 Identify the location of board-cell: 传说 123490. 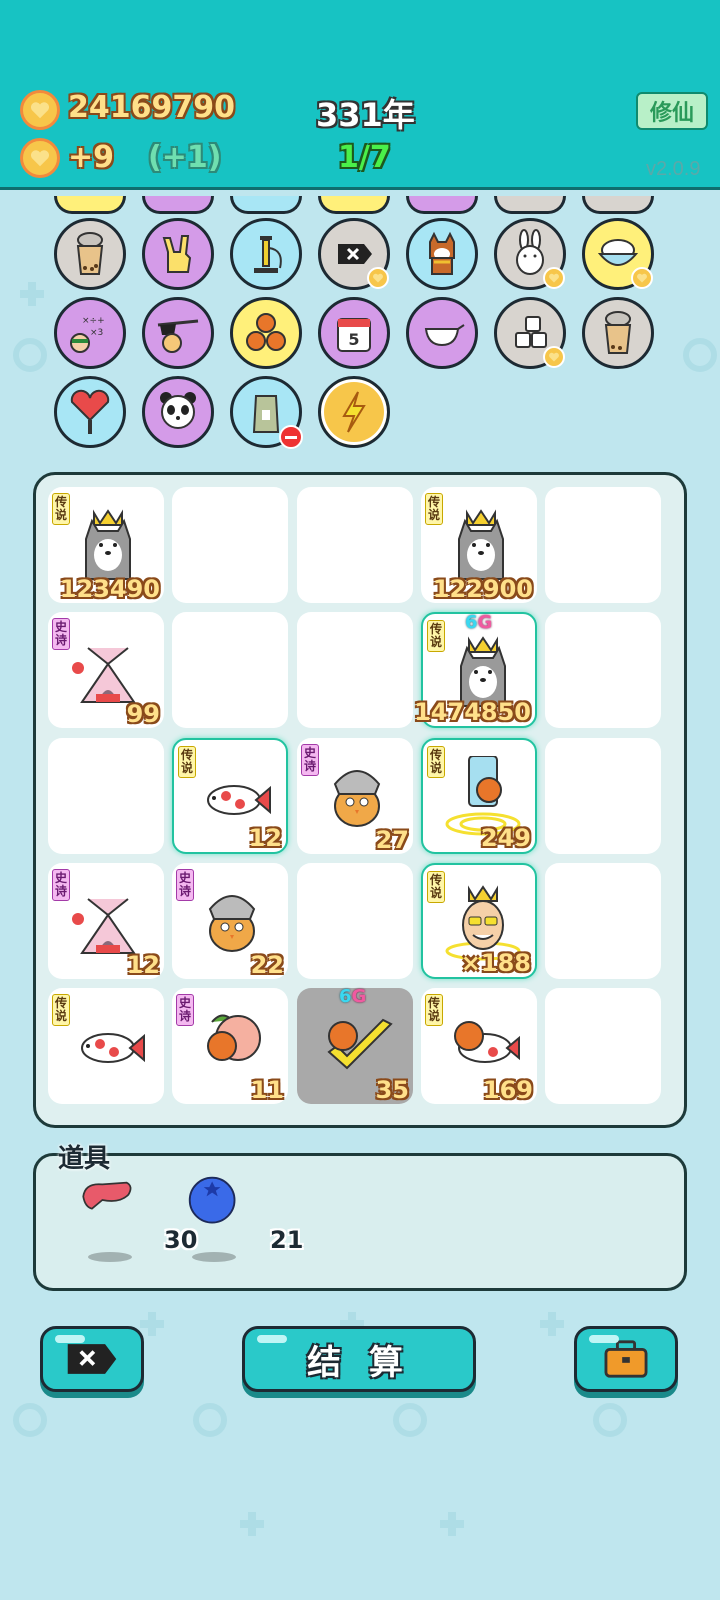
(106, 545).